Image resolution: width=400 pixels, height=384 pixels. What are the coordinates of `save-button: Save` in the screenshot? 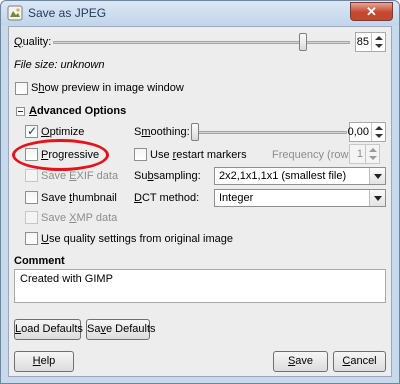 It's located at (300, 361).